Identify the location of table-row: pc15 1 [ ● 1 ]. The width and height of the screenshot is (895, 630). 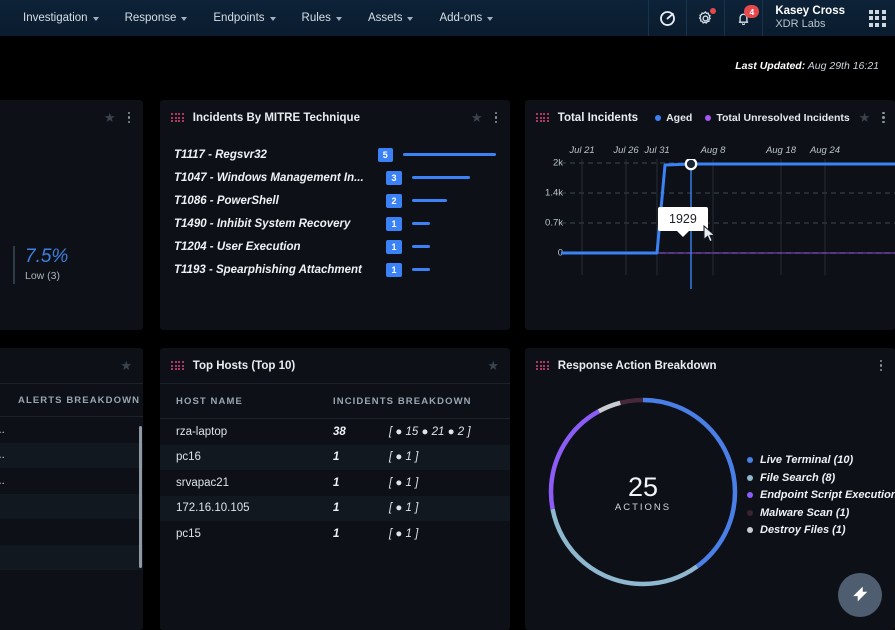
(335, 534).